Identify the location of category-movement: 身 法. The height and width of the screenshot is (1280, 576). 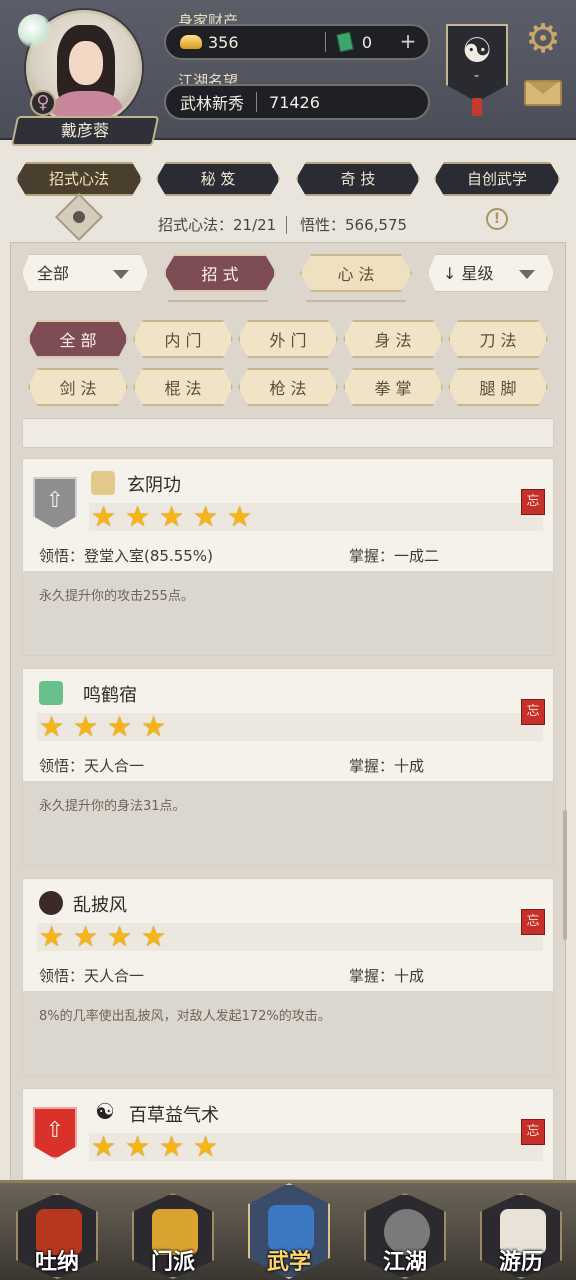
(393, 339).